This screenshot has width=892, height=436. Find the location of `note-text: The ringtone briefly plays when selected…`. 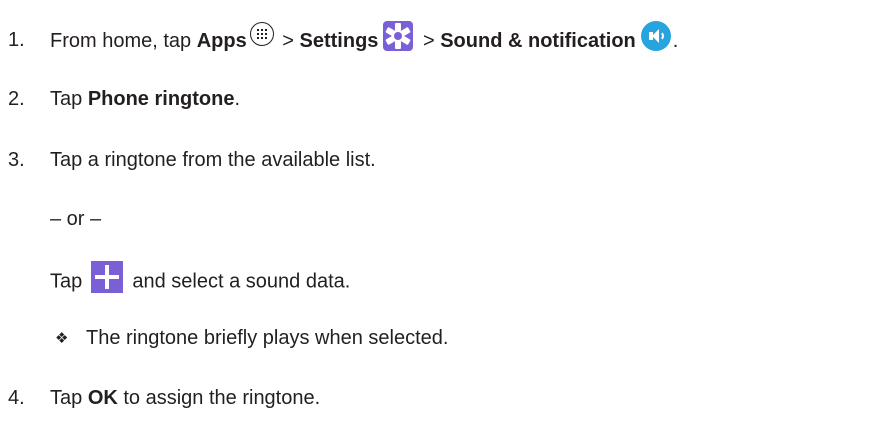

note-text: The ringtone briefly plays when selected… is located at coordinates (267, 338).